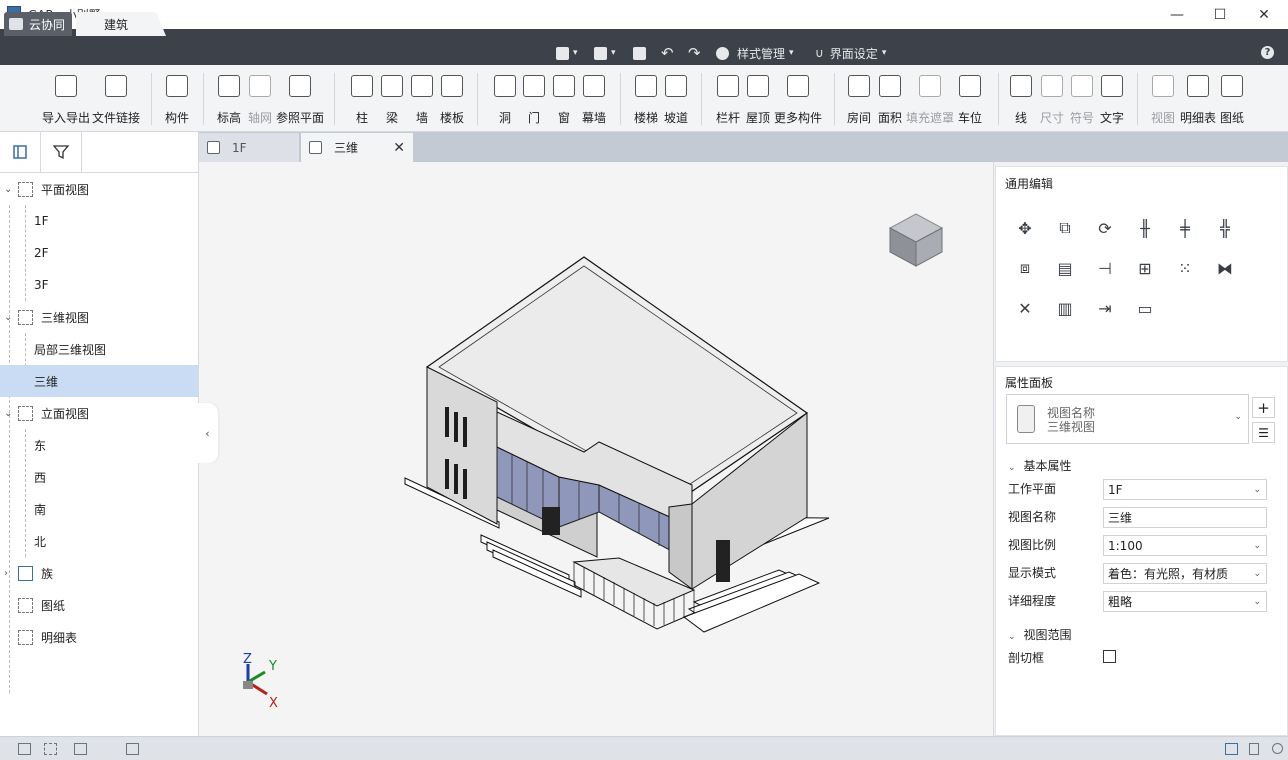 The height and width of the screenshot is (760, 1288). Describe the element at coordinates (859, 99) in the screenshot. I see `room-button: 房间` at that location.